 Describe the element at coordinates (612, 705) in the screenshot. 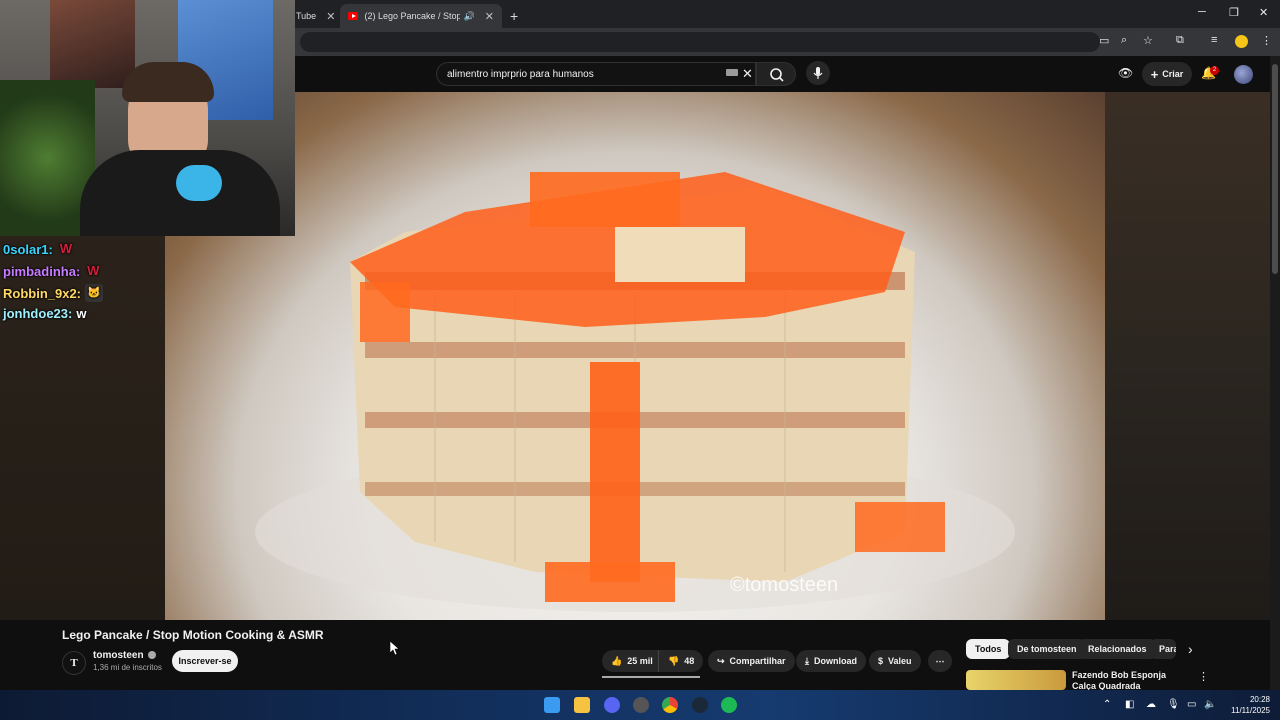

I see `discord-icon` at that location.